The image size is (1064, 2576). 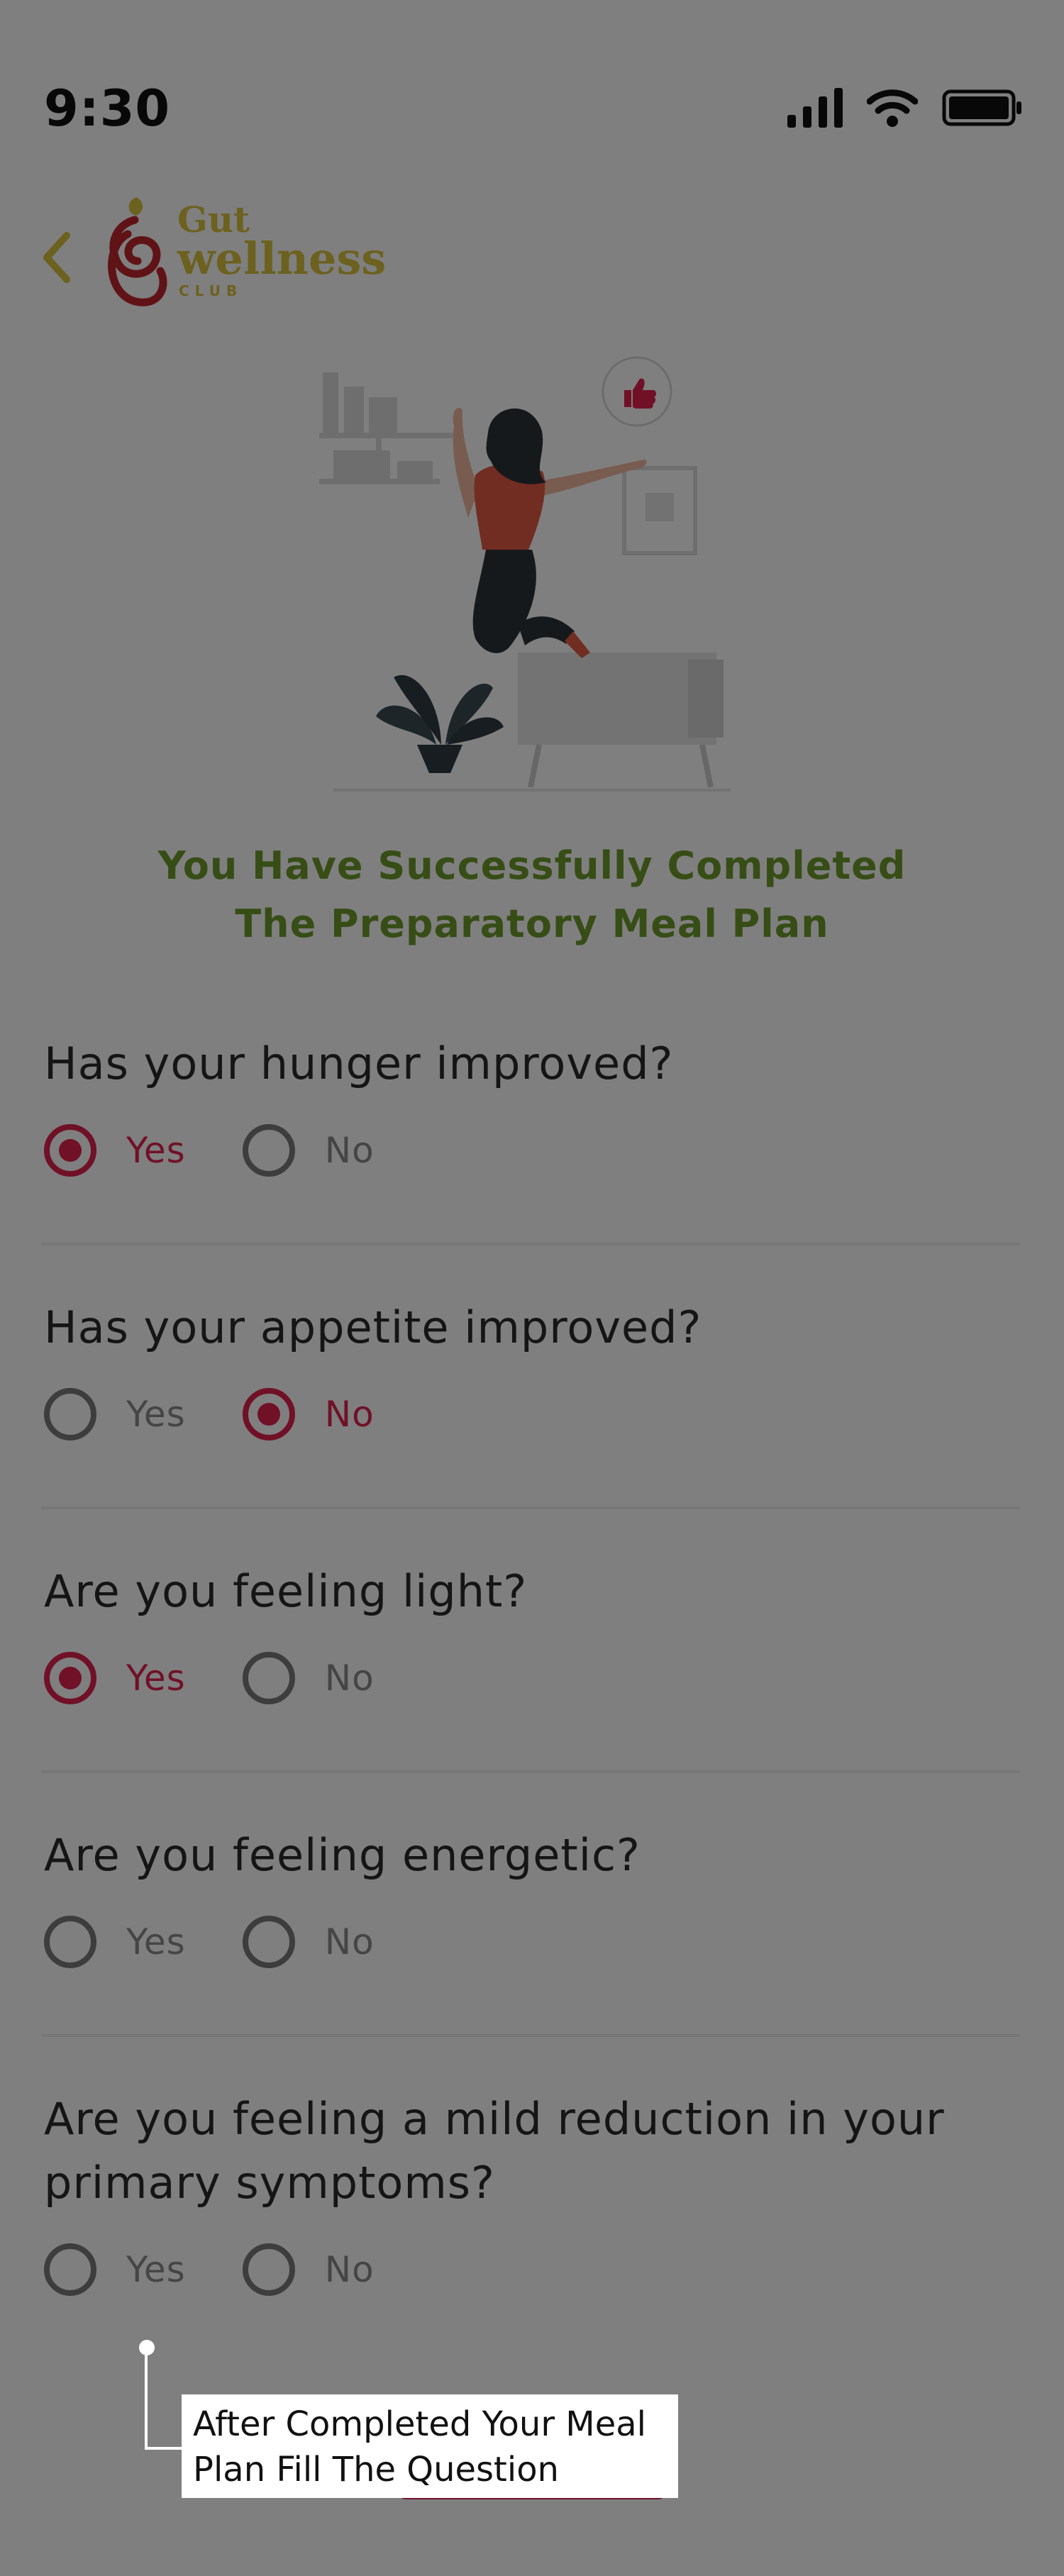 I want to click on tooltip-line2: Plan Fill The Question, so click(x=376, y=2469).